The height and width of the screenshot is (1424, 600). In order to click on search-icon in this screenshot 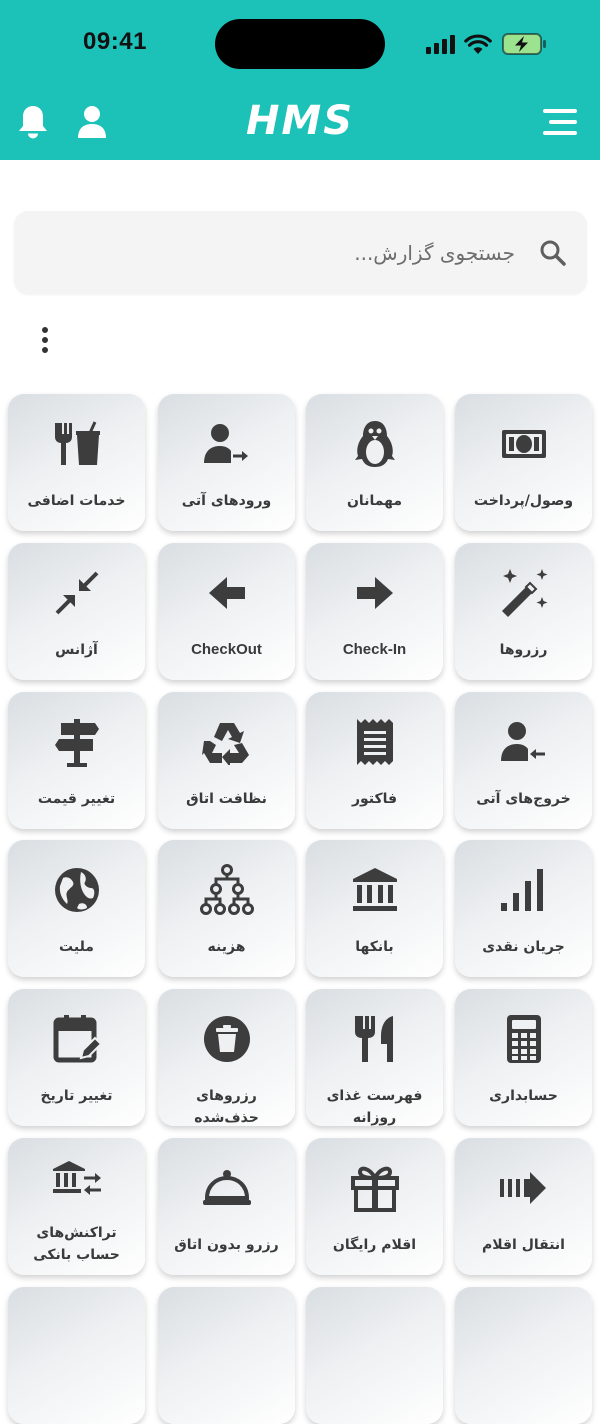, I will do `click(553, 253)`.